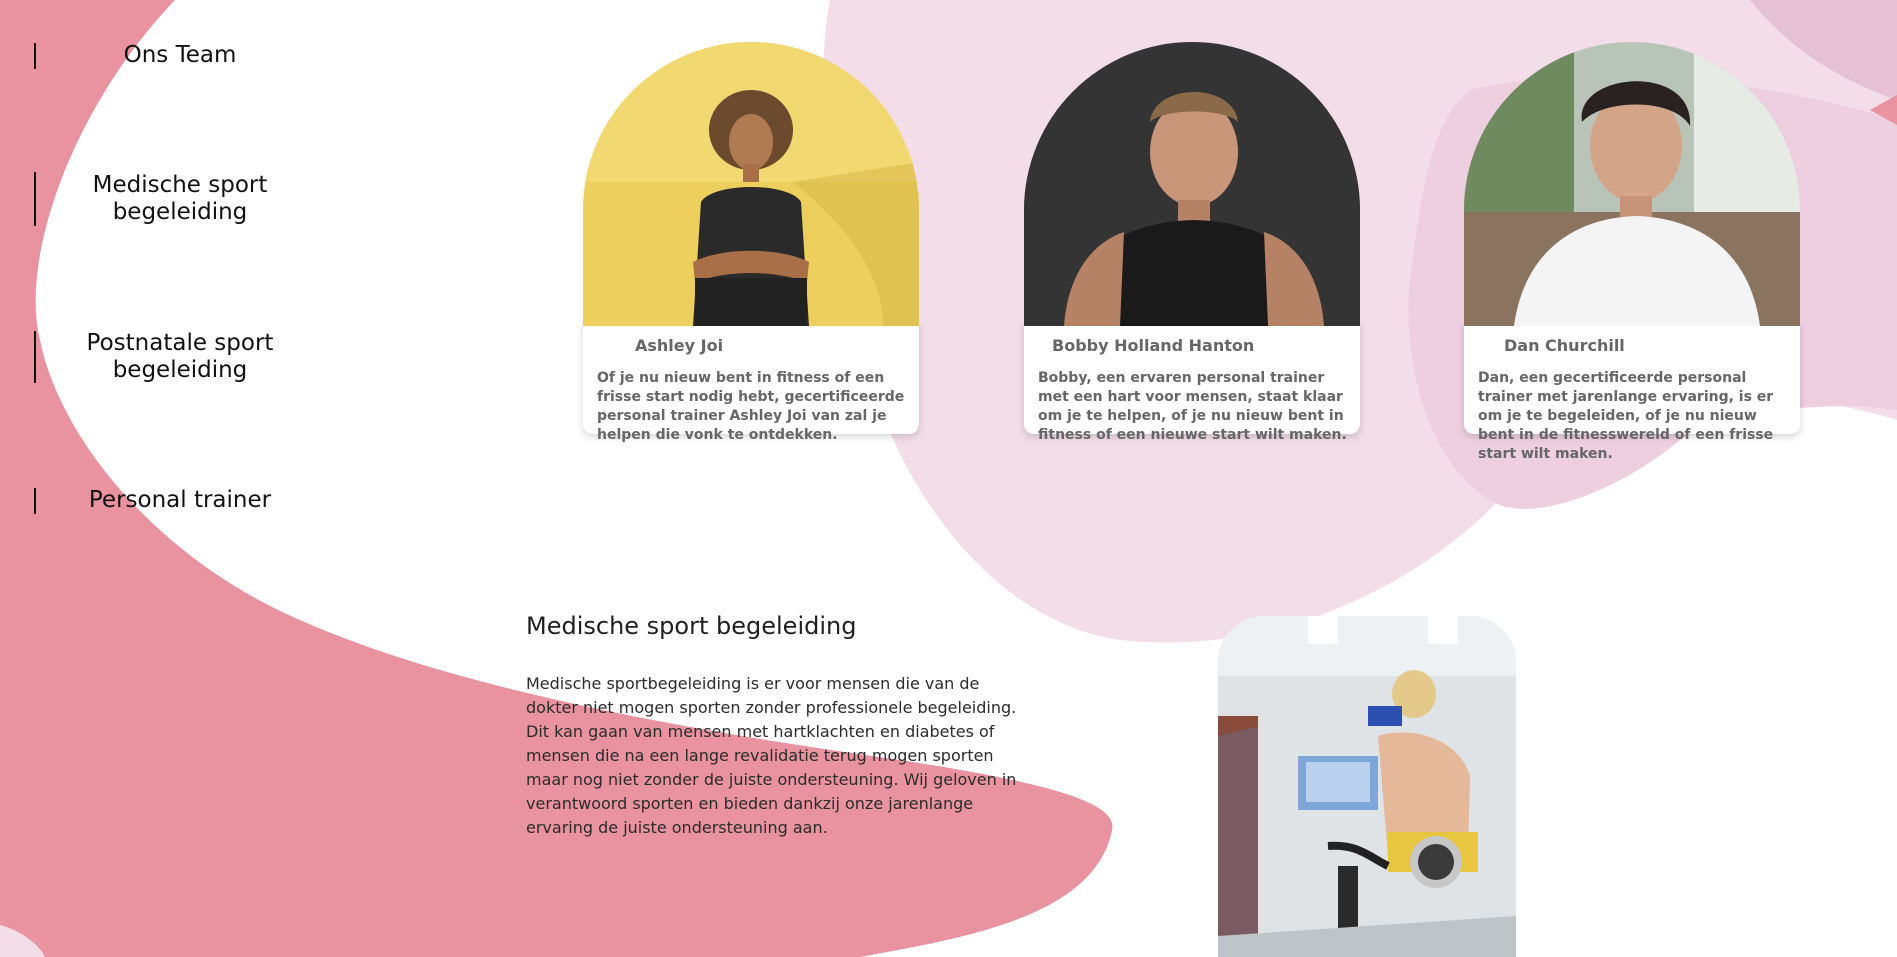  I want to click on nav-item-label: Medische sport begeleiding, so click(180, 198).